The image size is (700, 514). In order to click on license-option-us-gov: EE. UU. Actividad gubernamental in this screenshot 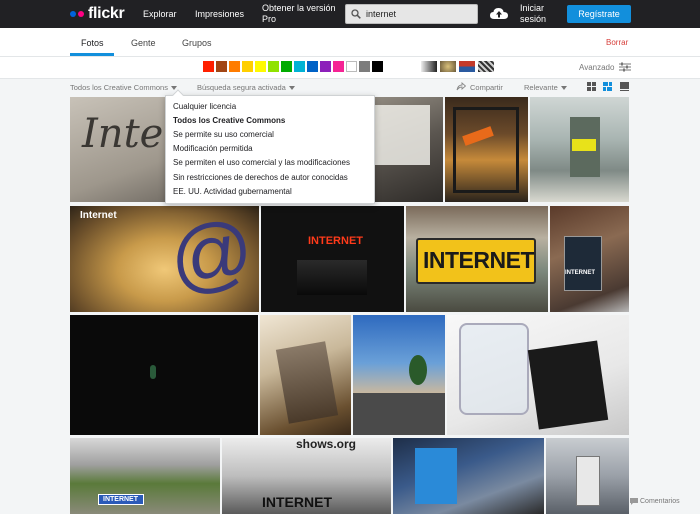, I will do `click(232, 191)`.